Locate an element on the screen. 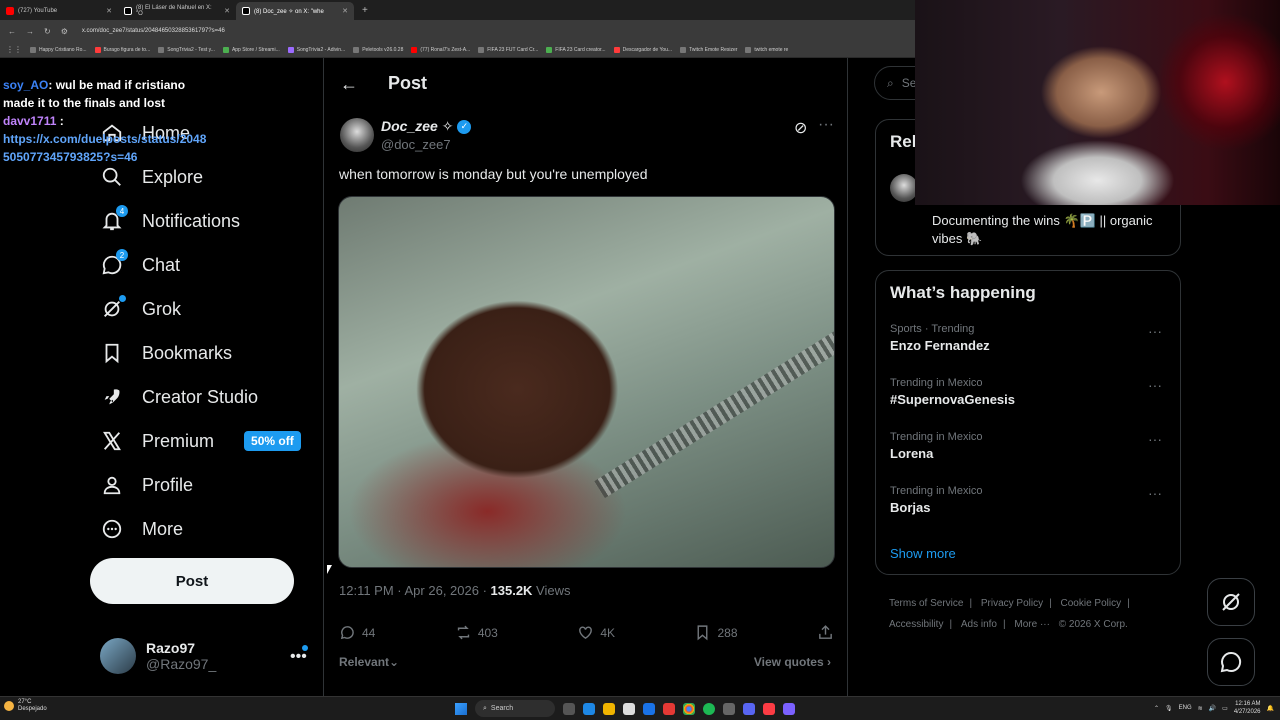 The height and width of the screenshot is (720, 1280). nav-creator-studio: Creator Studio is located at coordinates (179, 397).